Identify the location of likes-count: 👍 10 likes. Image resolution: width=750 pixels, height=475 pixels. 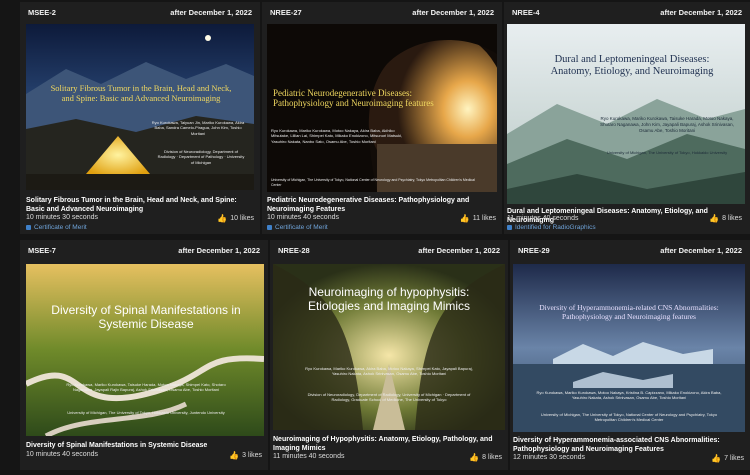
(235, 218).